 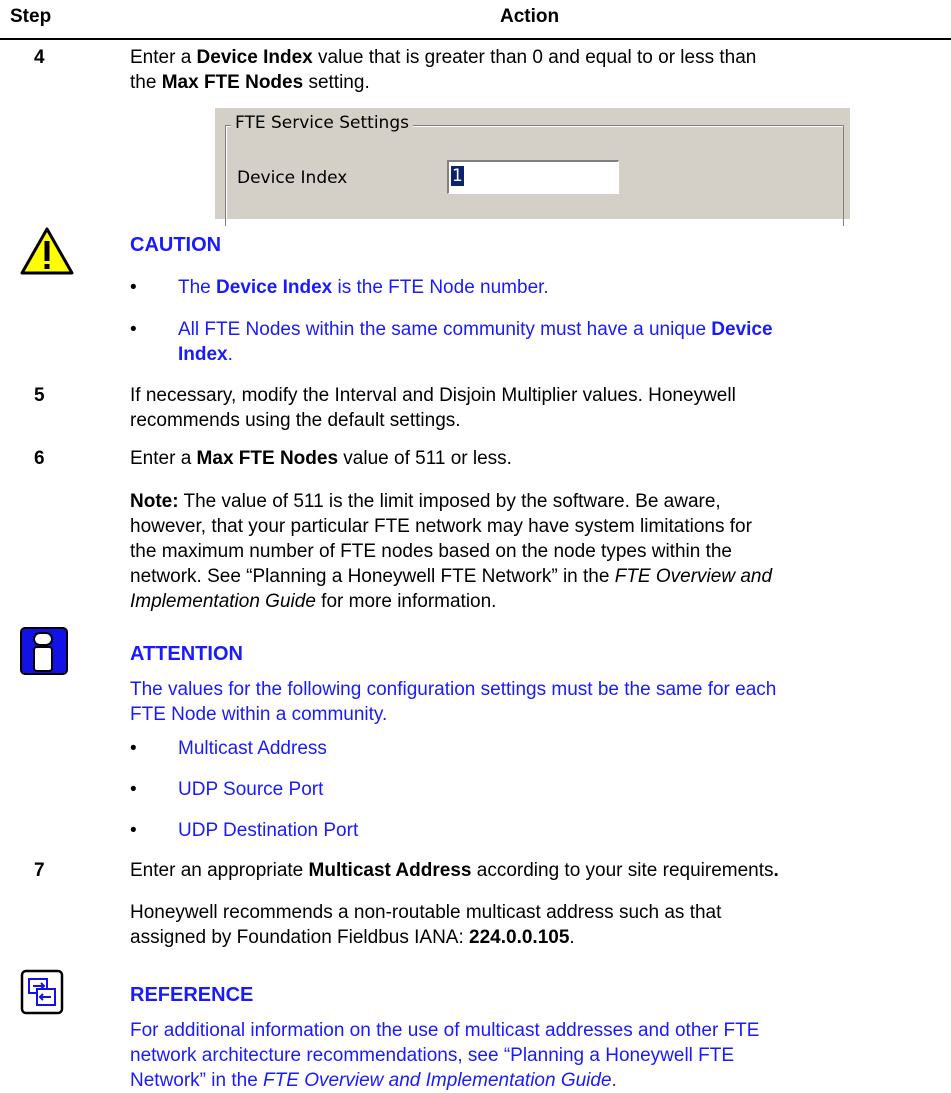 What do you see at coordinates (176, 245) in the screenshot?
I see `caution-title: CAUTION` at bounding box center [176, 245].